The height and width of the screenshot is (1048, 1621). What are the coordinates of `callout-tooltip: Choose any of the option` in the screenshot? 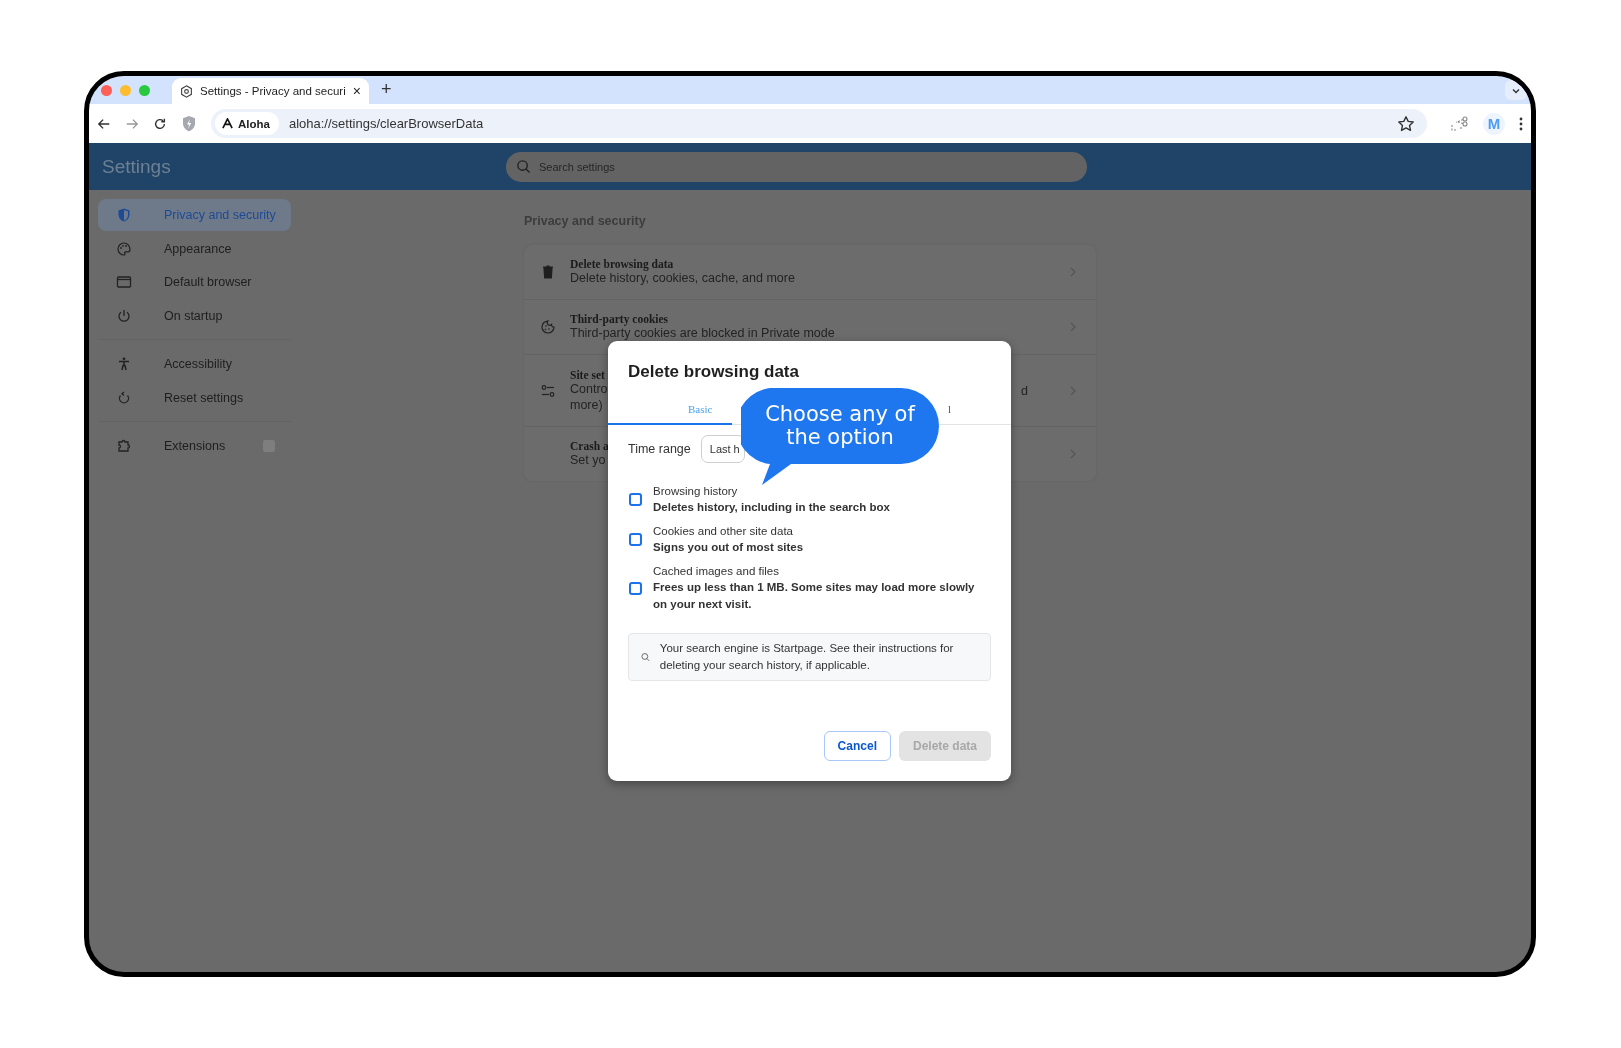 It's located at (840, 436).